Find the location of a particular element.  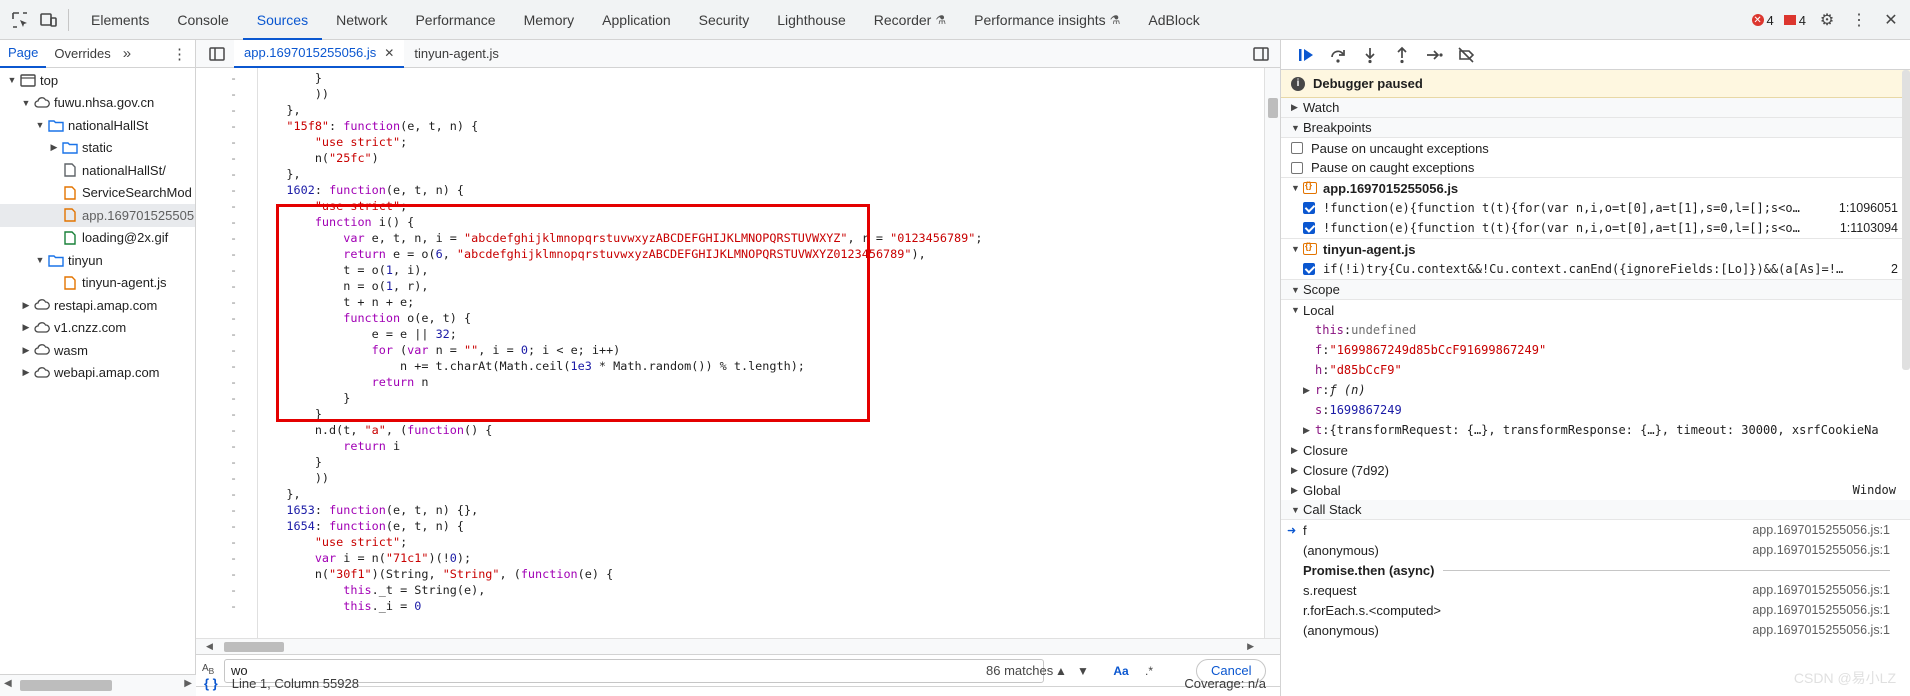

navigator-horizontal-scrollbar: ◀ ▶ is located at coordinates (98, 685).